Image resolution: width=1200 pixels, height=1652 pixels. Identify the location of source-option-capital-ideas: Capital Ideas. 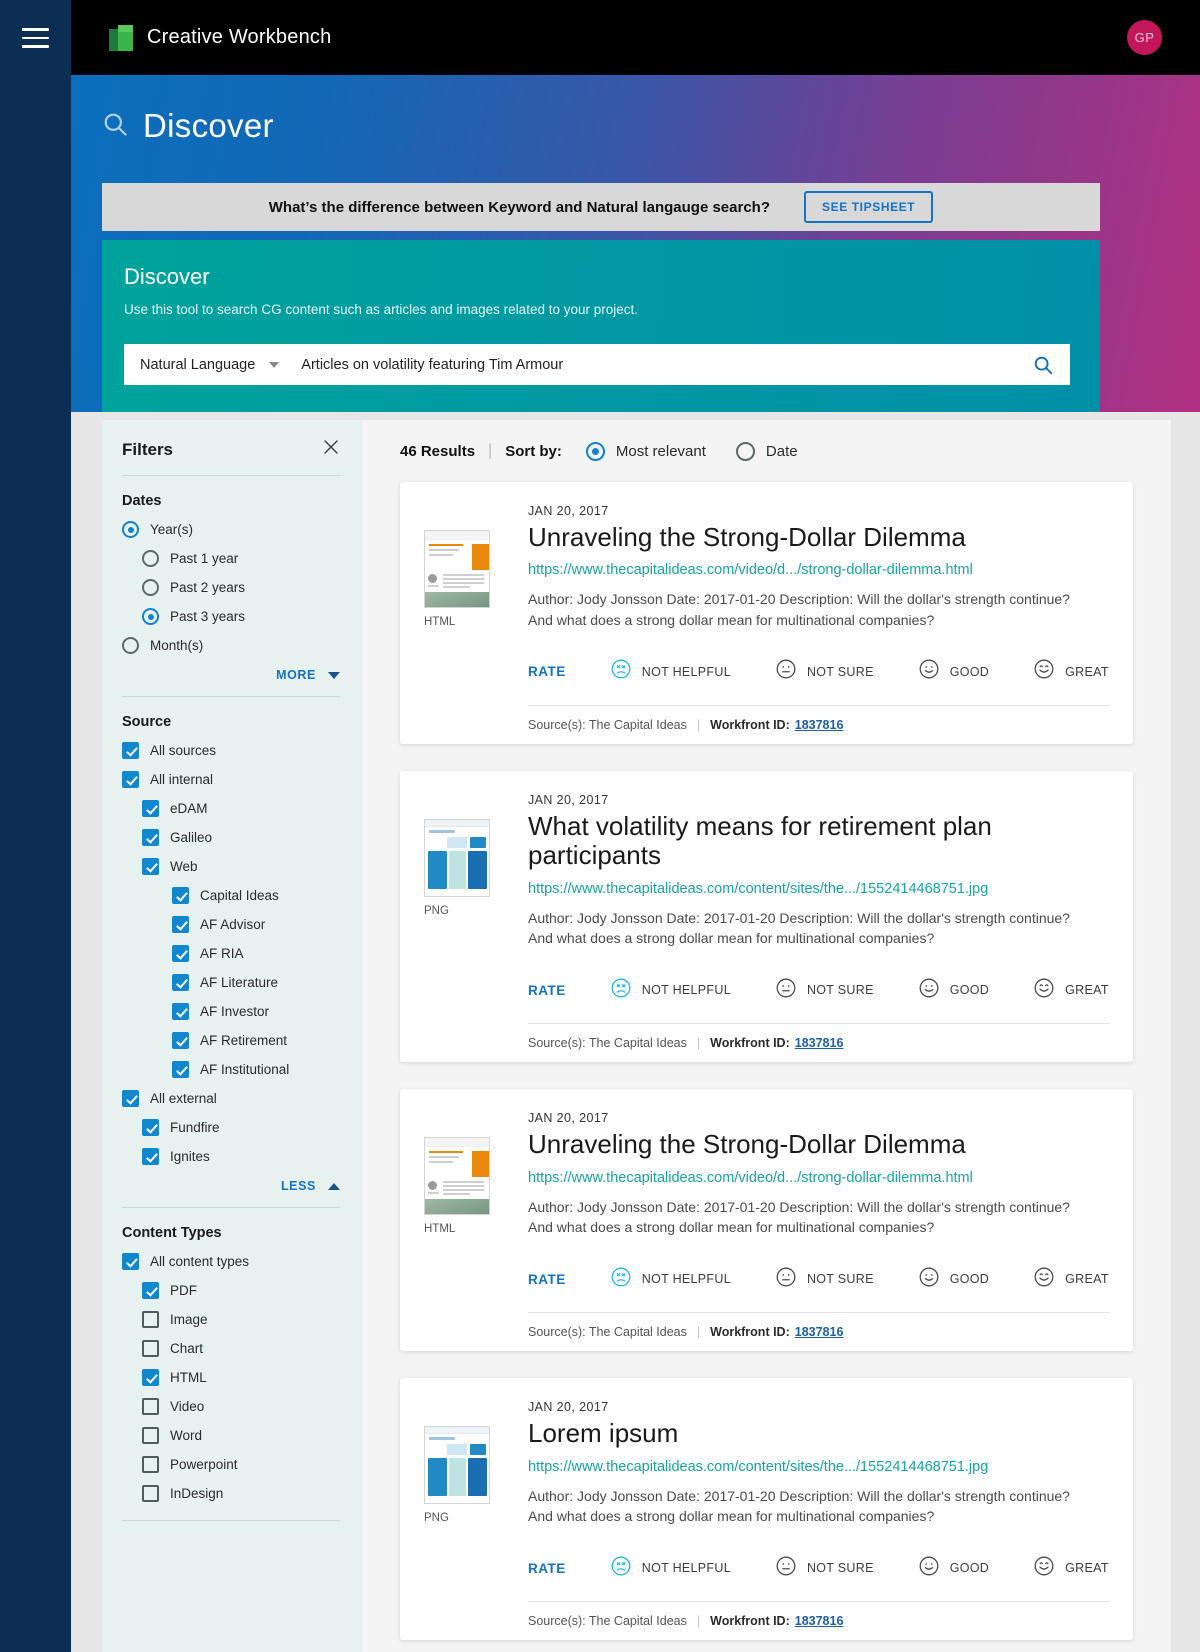
(256, 895).